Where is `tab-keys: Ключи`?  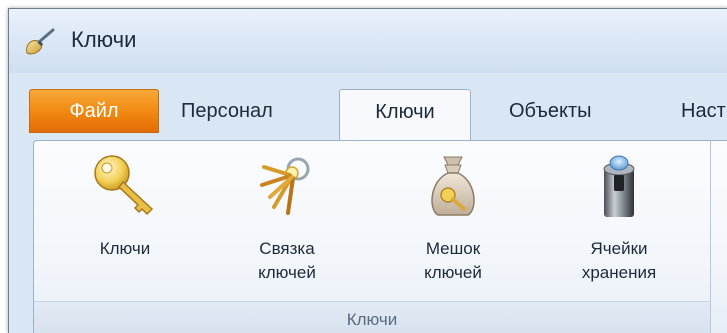 tab-keys: Ключи is located at coordinates (405, 115).